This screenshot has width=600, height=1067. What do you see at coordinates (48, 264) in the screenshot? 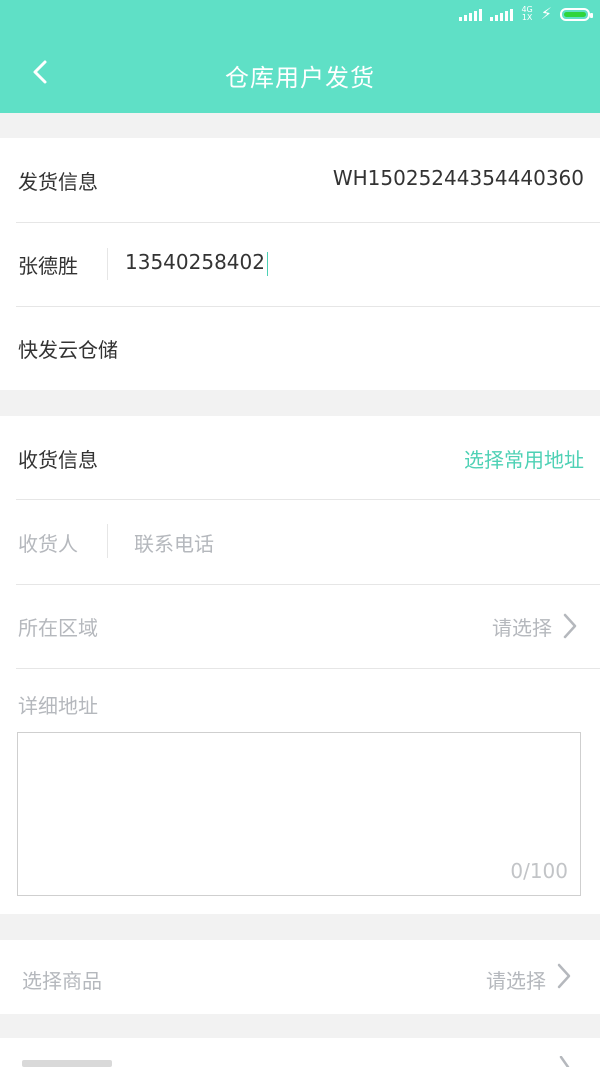
I see `sender-name: 张德胜` at bounding box center [48, 264].